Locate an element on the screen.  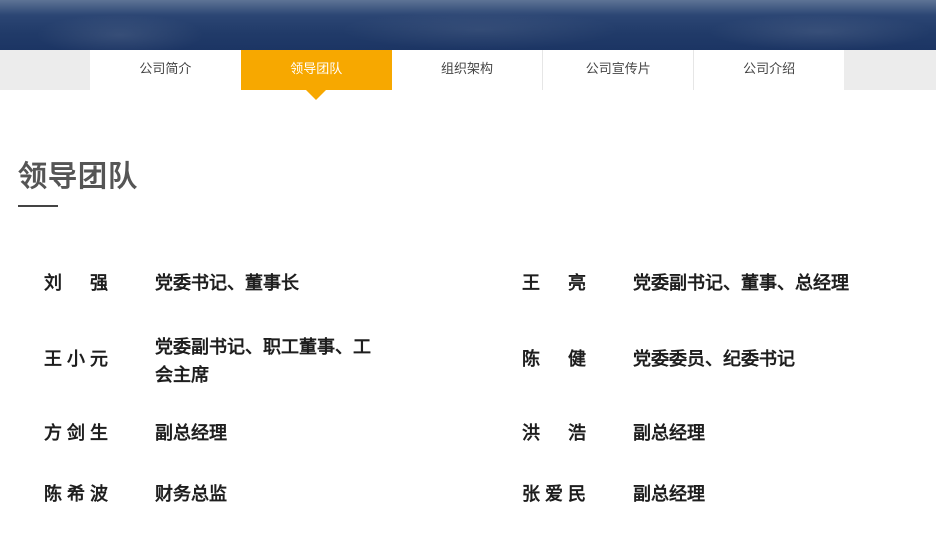
nav-bar: 公司简介 领导团队 组织架构 公司宣传片 公司介绍 is located at coordinates (468, 75).